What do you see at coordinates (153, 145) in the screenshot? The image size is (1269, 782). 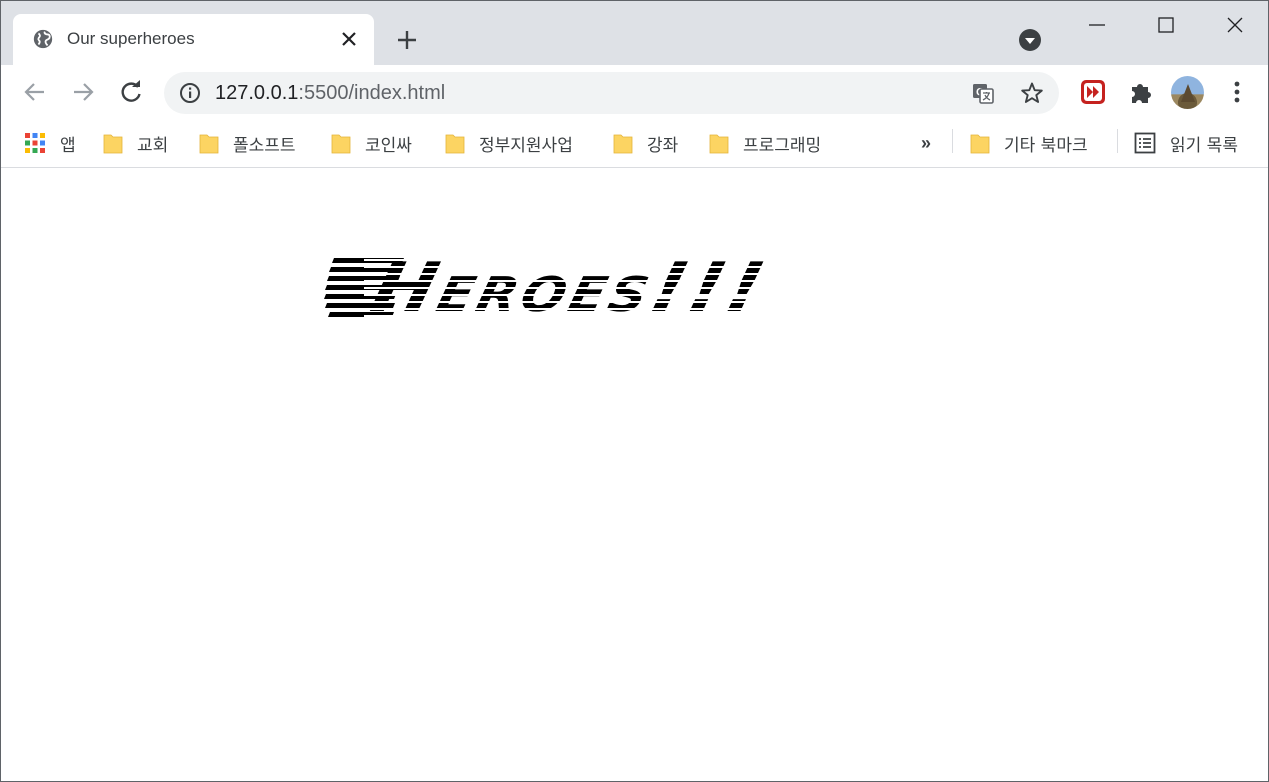 I see `bookmark-label: 교회` at bounding box center [153, 145].